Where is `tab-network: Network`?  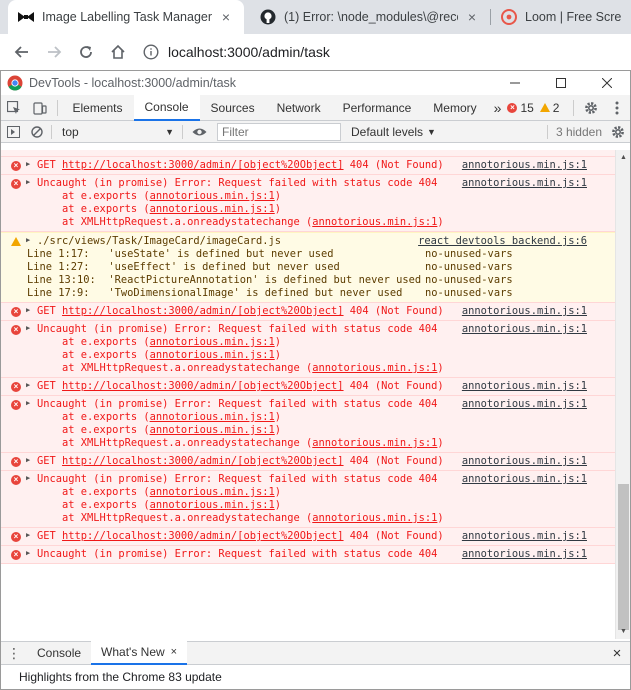 tab-network: Network is located at coordinates (299, 108).